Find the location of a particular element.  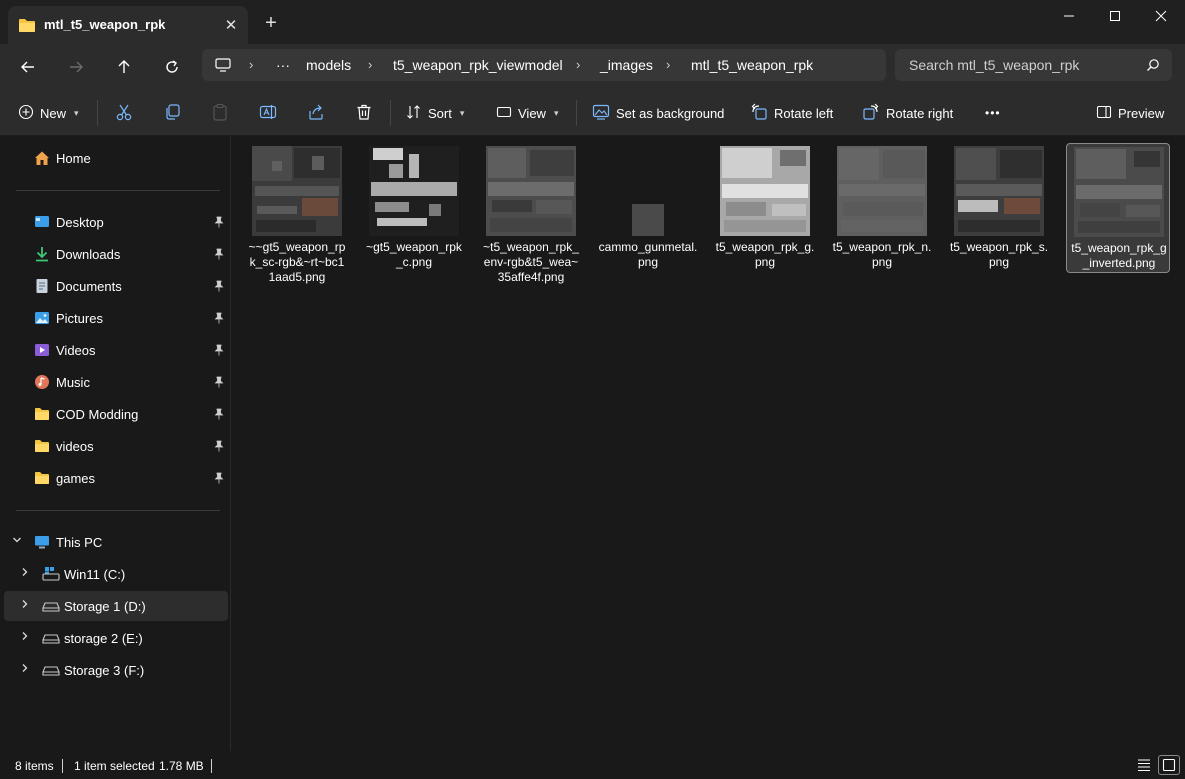

delete-button is located at coordinates (364, 113).